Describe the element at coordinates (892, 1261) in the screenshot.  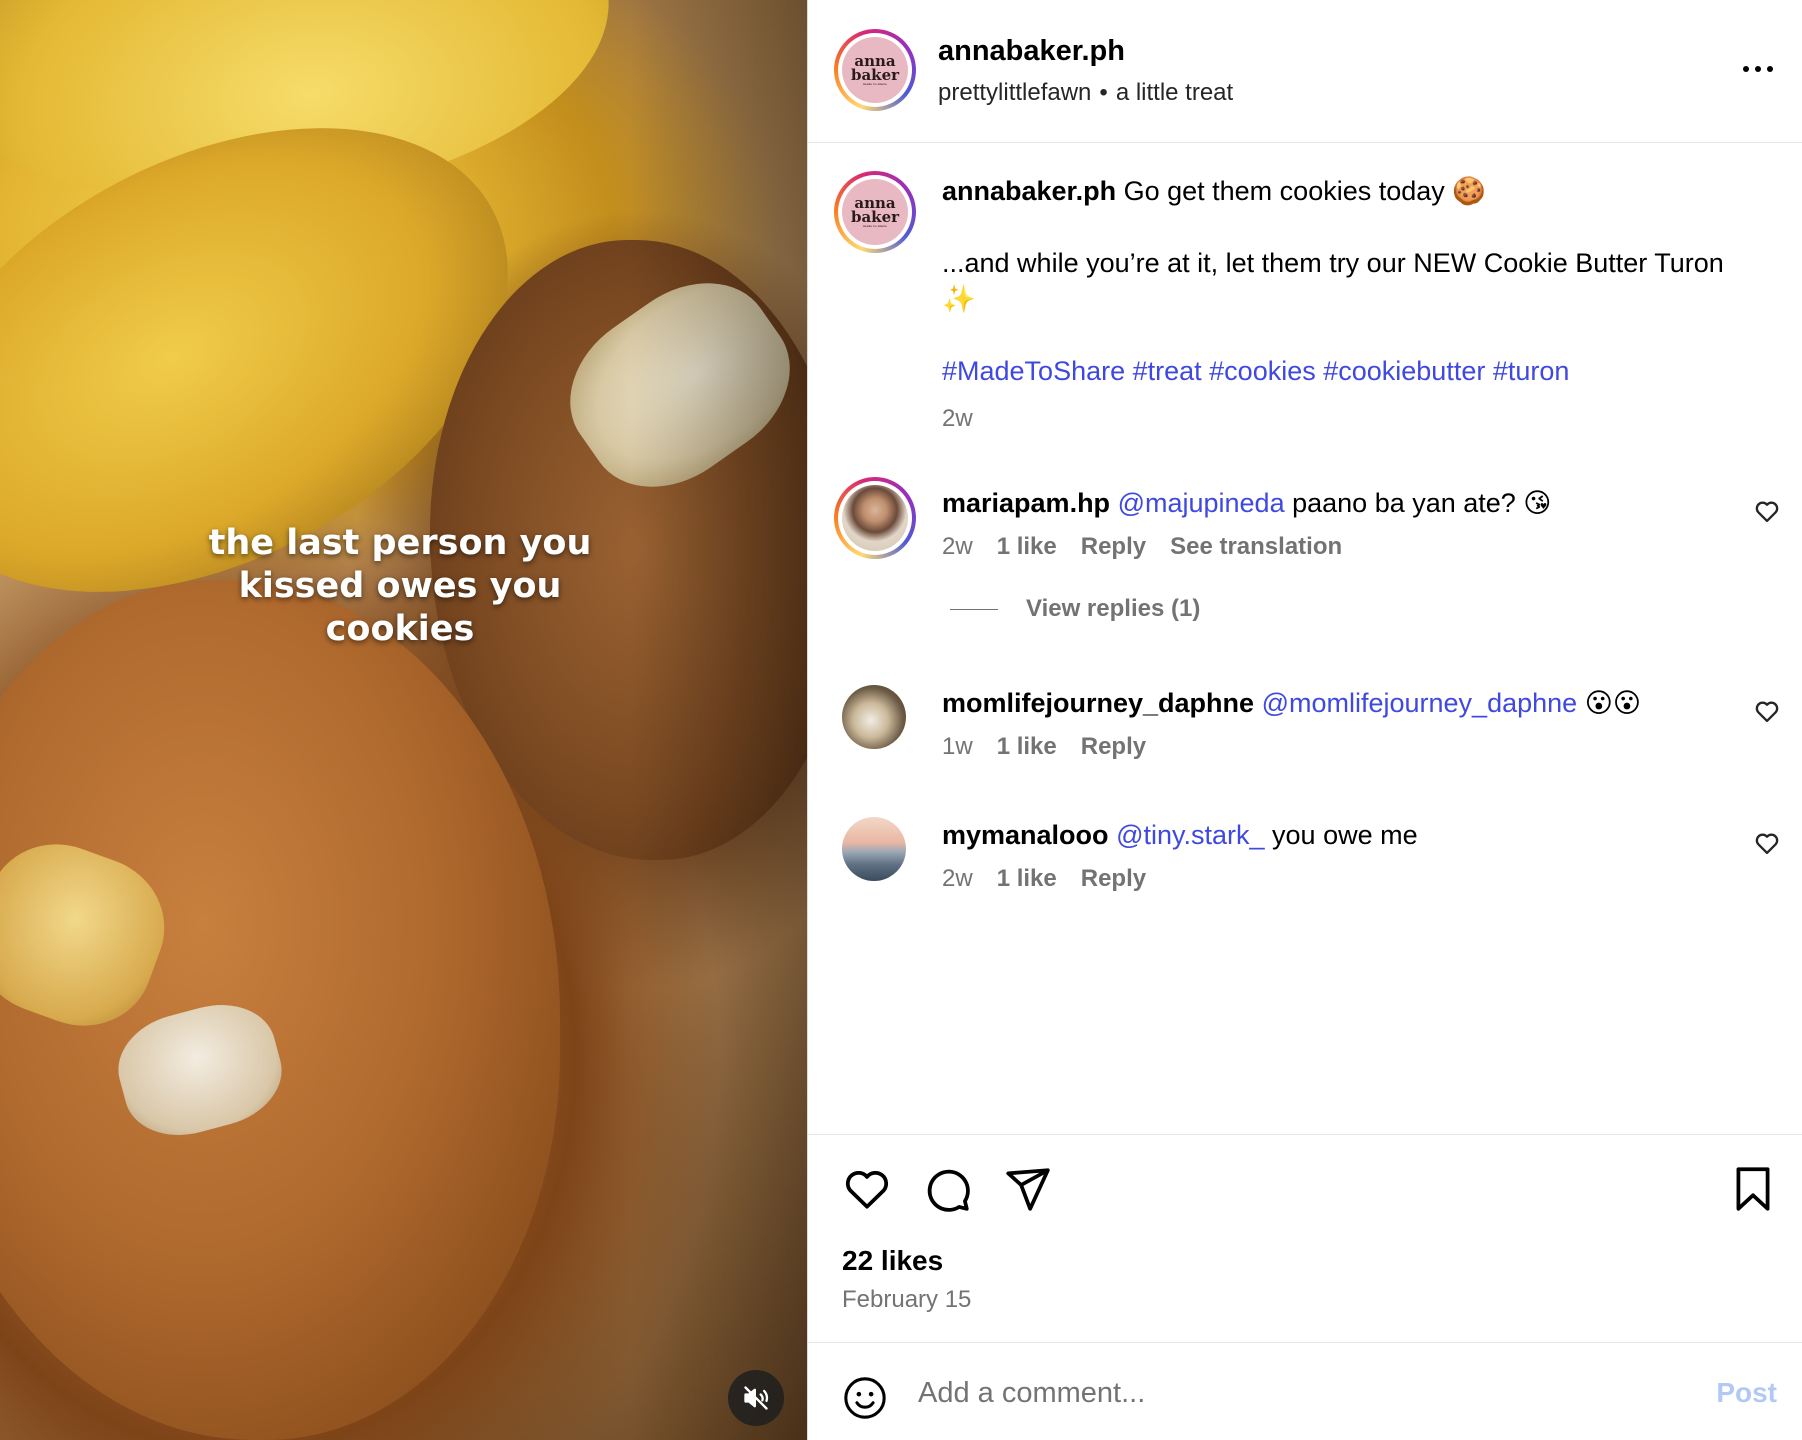
I see `likes-count: 22 likes` at that location.